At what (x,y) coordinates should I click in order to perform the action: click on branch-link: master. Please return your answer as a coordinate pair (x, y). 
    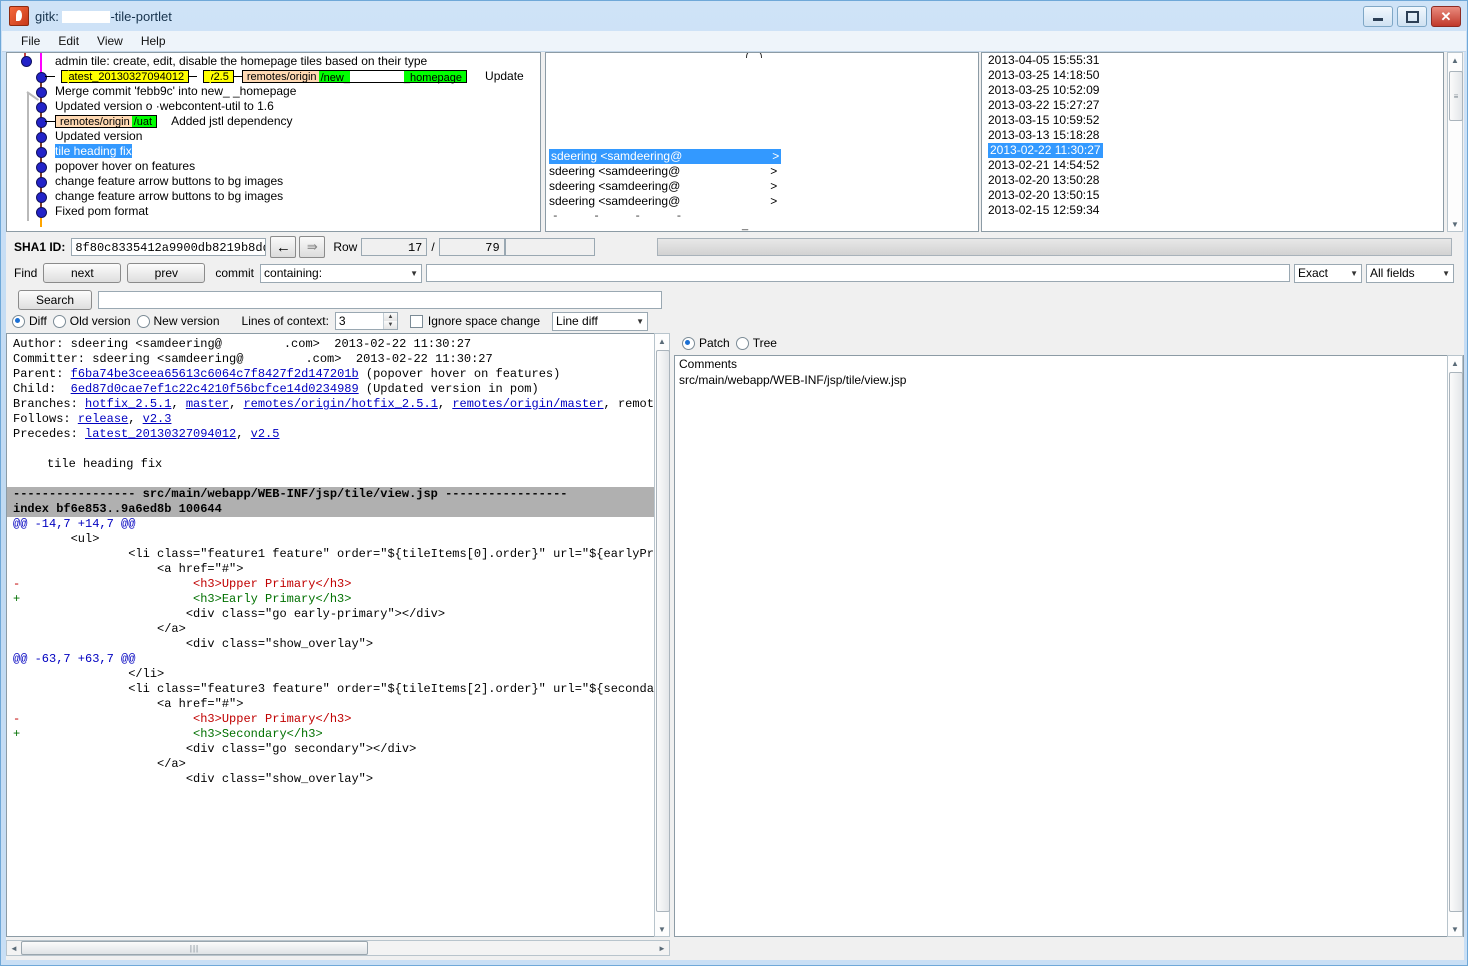
    Looking at the image, I should click on (207, 404).